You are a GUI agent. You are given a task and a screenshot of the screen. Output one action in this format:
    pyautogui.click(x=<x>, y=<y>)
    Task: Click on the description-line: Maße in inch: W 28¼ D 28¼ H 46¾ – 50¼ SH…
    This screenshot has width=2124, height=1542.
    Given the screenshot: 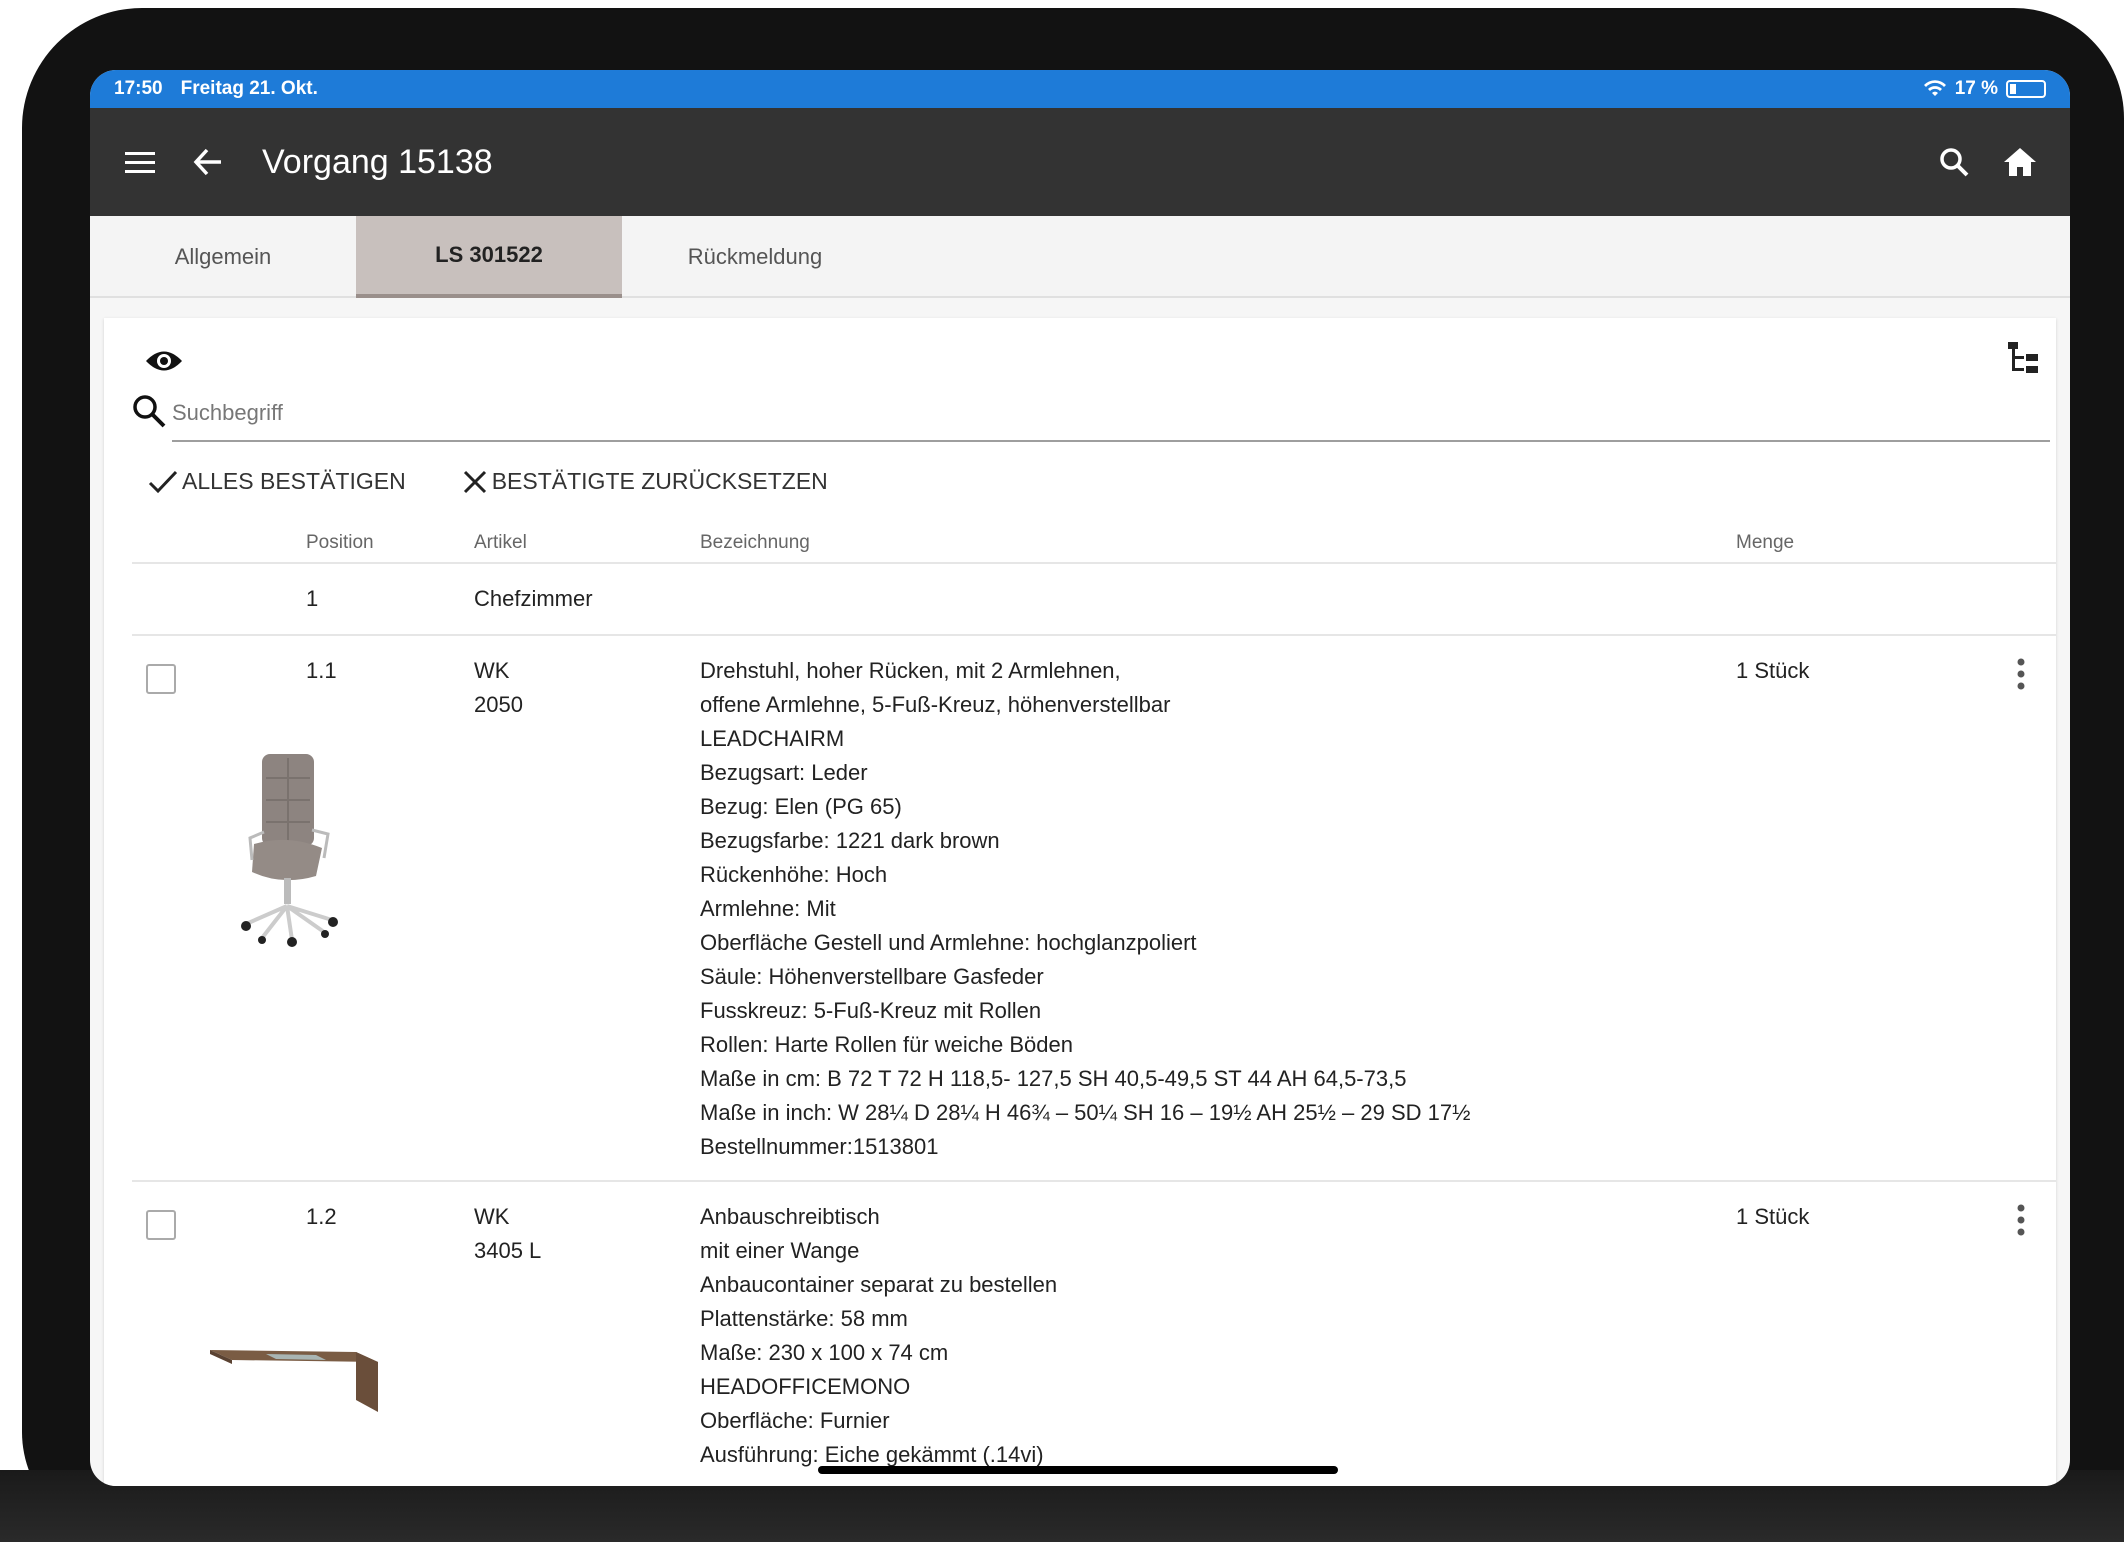 What is the action you would take?
    pyautogui.click(x=1085, y=1112)
    